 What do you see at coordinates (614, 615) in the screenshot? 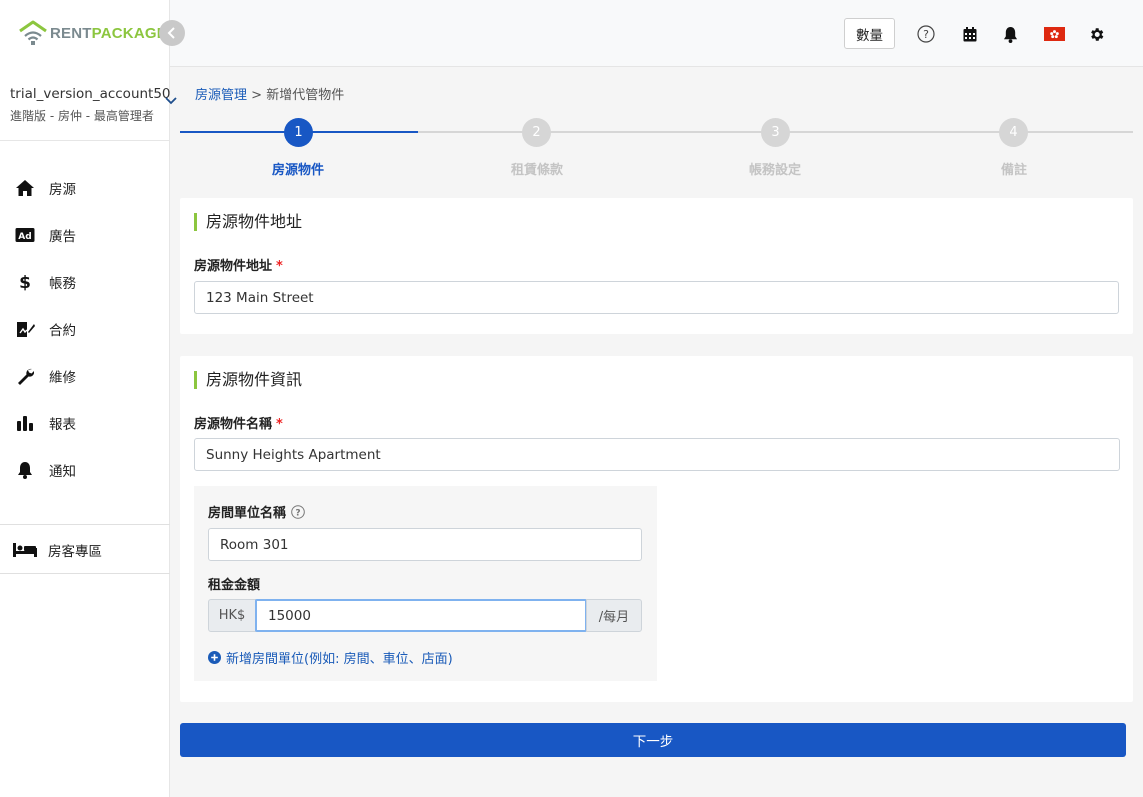
I see `period-addon: /每月` at bounding box center [614, 615].